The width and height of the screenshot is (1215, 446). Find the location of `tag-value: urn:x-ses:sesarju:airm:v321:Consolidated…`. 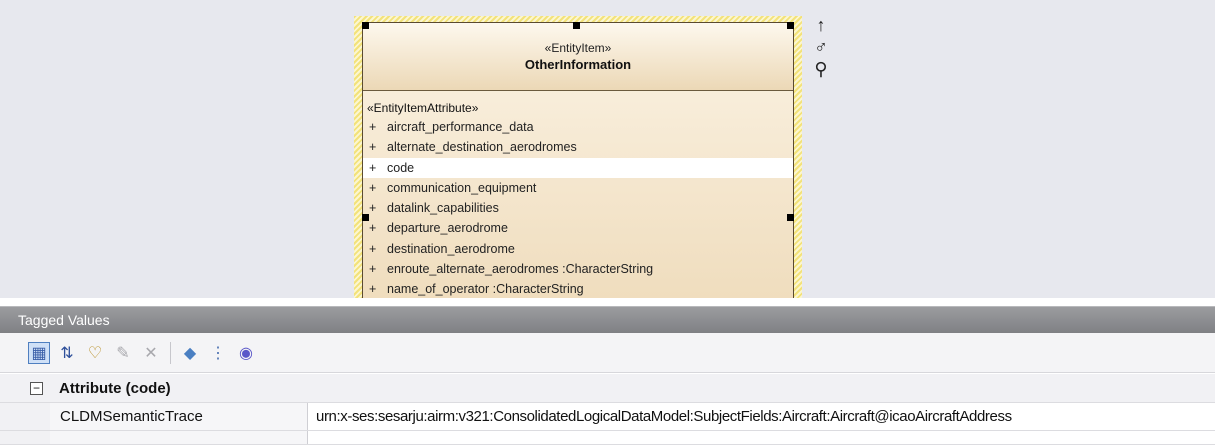

tag-value: urn:x-ses:sesarju:airm:v321:Consolidated… is located at coordinates (761, 416).